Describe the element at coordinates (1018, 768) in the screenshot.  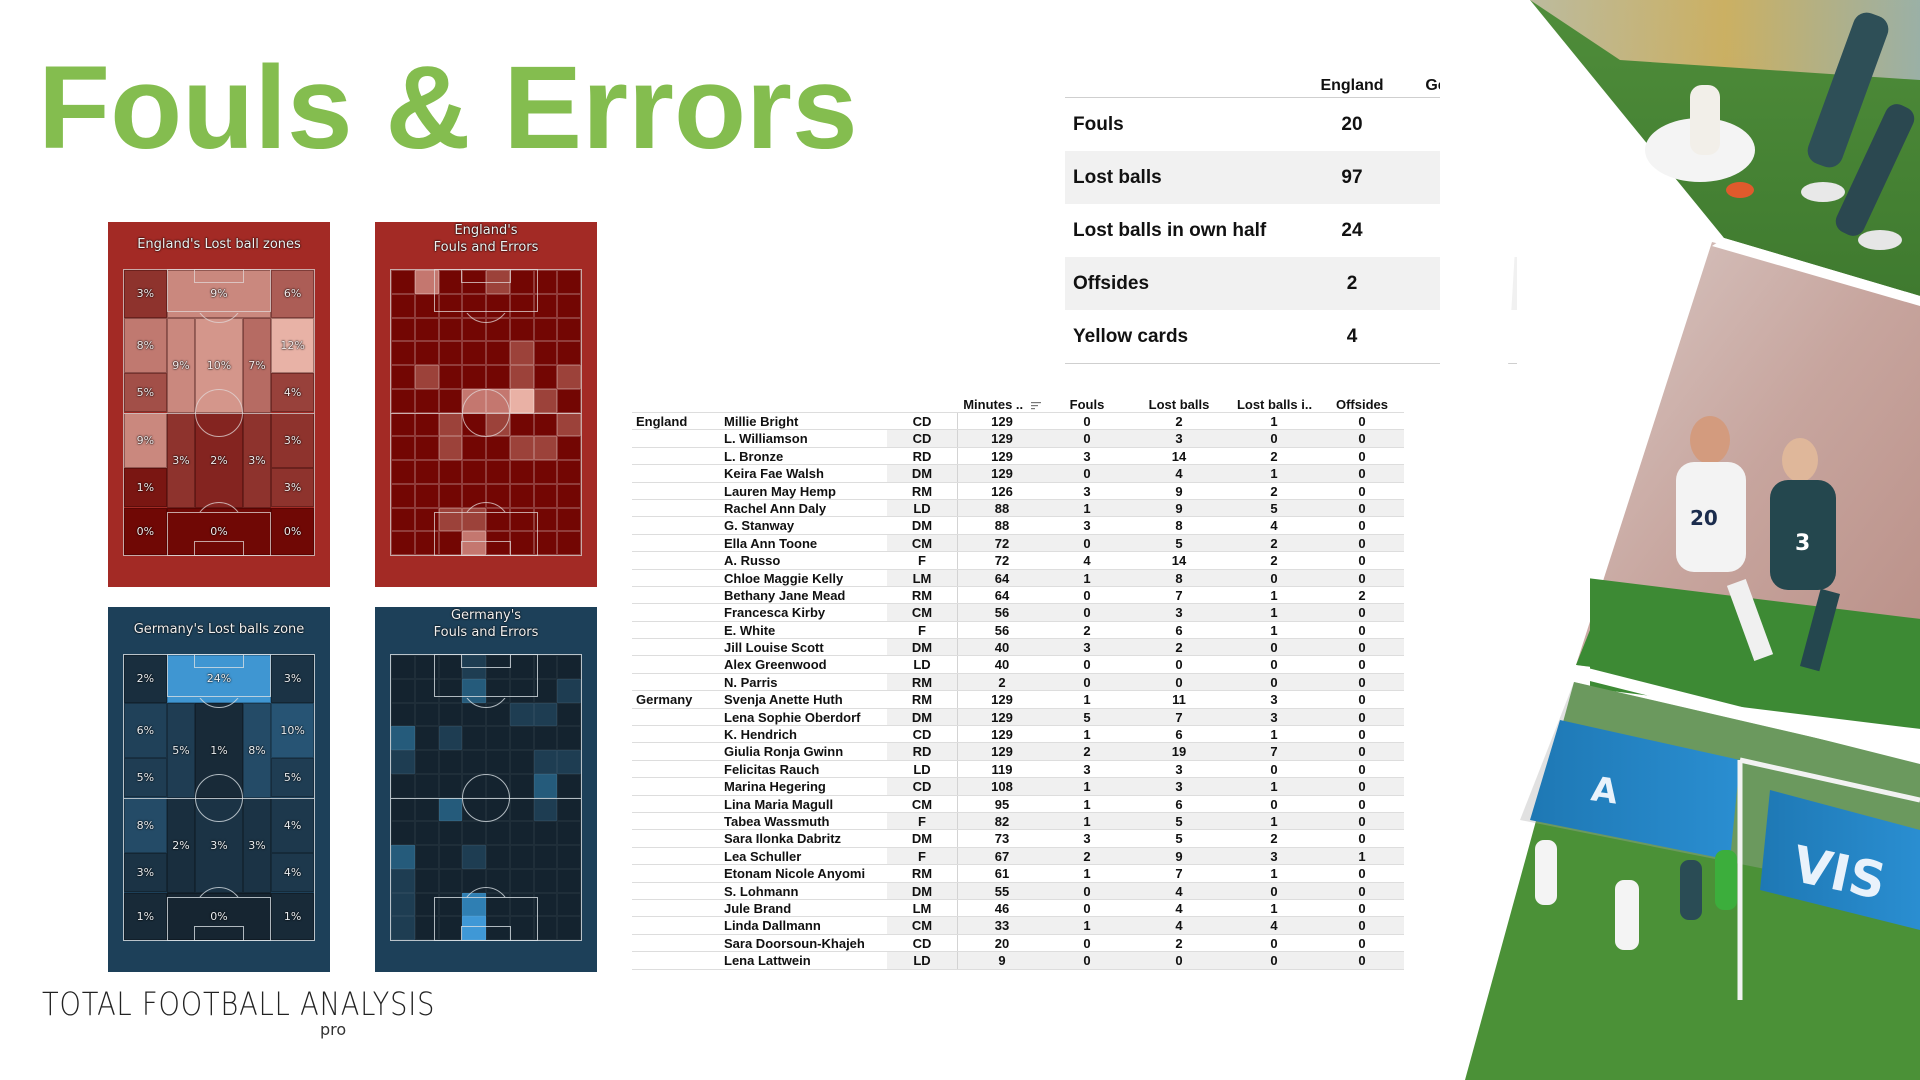
I see `player-row: Felicitas Rauch LD 119 3 3 0 0` at that location.